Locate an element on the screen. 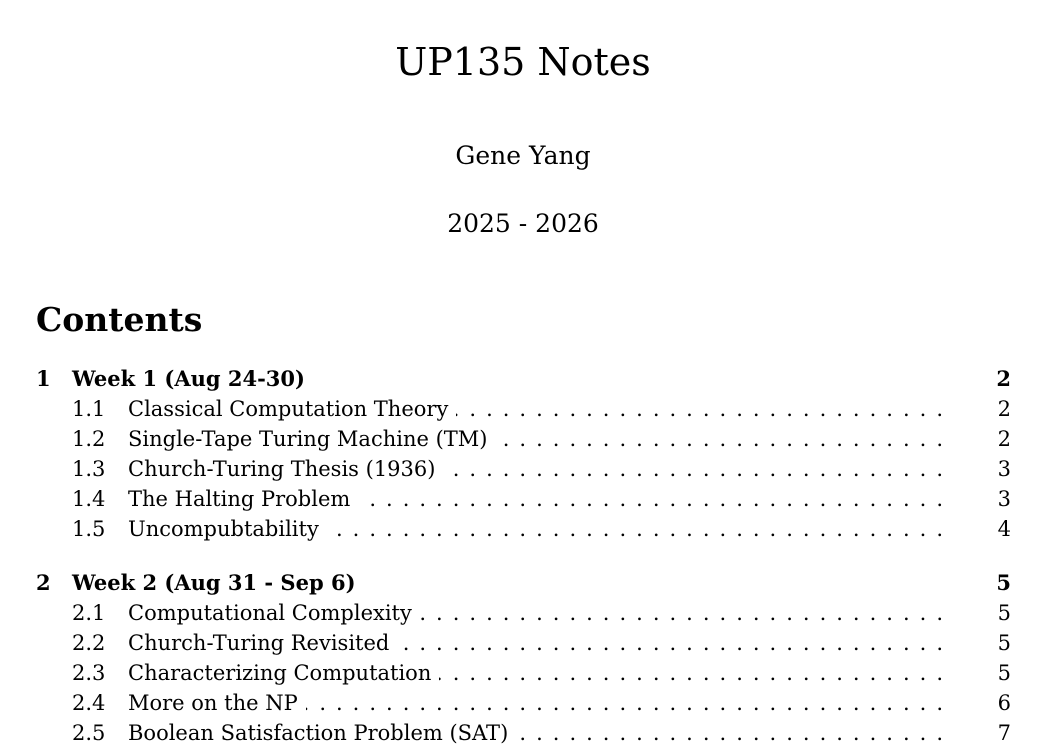 The image size is (1061, 748). toc-subsection-title: Boolean Satisfaction Problem (SAT) is located at coordinates (322, 733).